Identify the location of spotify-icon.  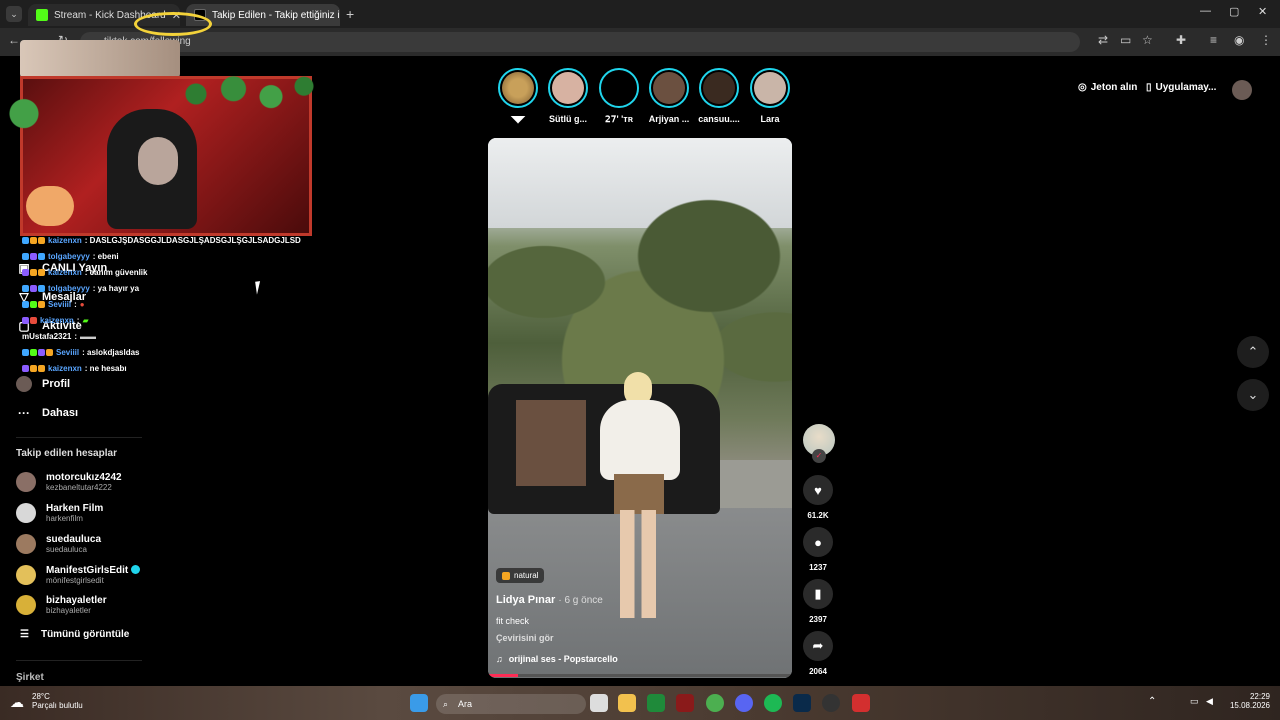
(773, 703).